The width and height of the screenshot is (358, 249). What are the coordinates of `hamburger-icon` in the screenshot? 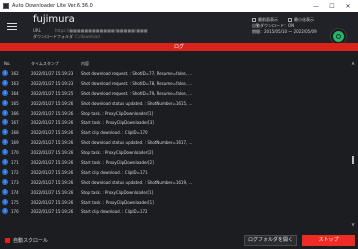 It's located at (12, 27).